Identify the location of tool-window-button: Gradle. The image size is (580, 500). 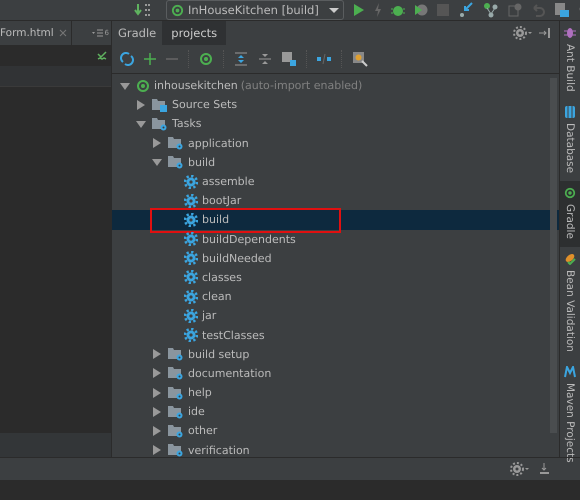
(570, 213).